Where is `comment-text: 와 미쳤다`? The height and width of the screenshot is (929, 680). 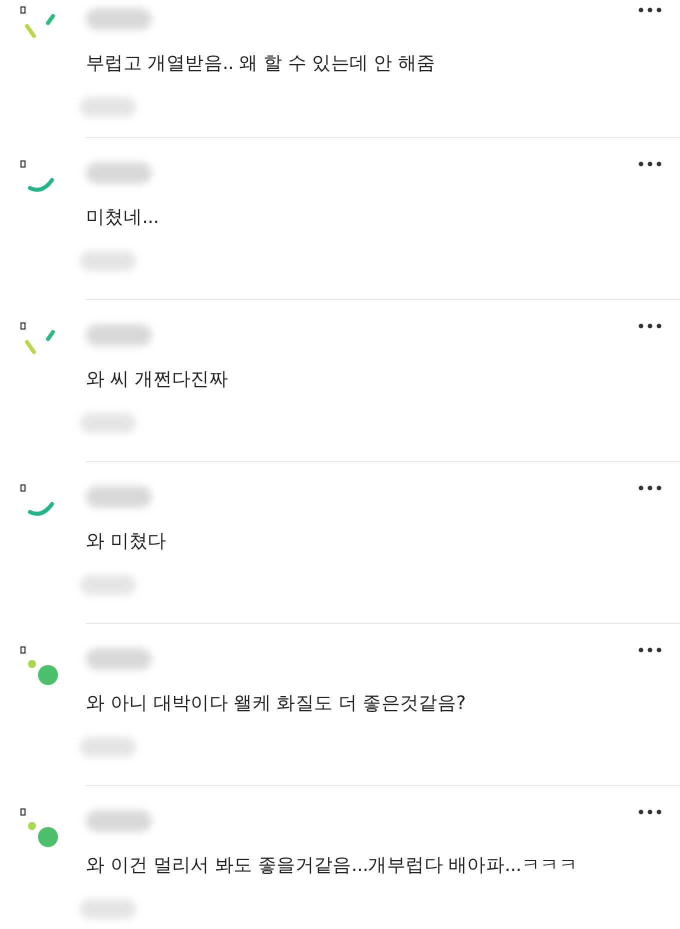 comment-text: 와 미쳤다 is located at coordinates (127, 541).